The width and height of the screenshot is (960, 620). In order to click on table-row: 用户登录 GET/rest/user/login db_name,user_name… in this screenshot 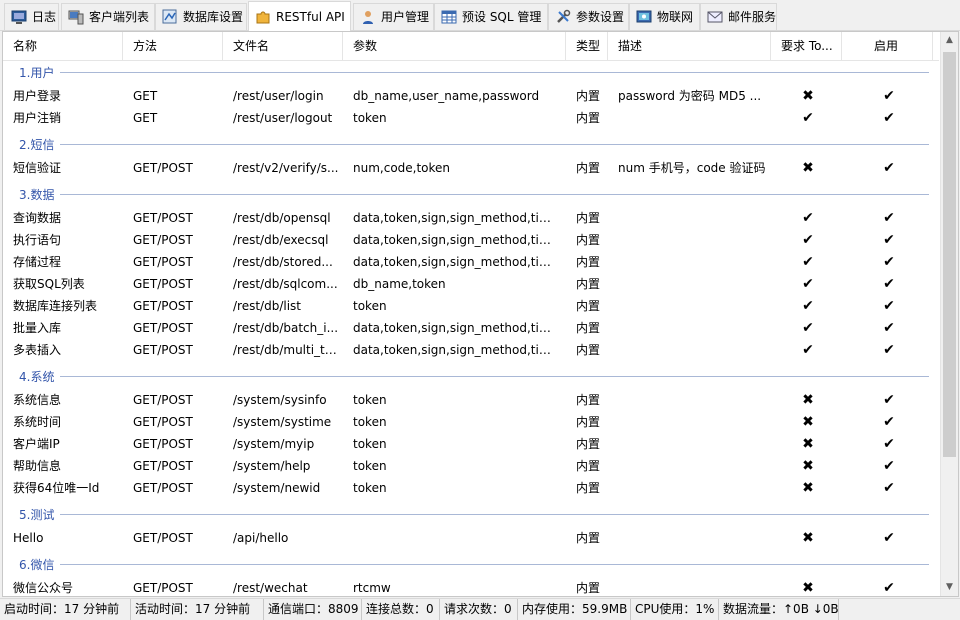, I will do `click(471, 96)`.